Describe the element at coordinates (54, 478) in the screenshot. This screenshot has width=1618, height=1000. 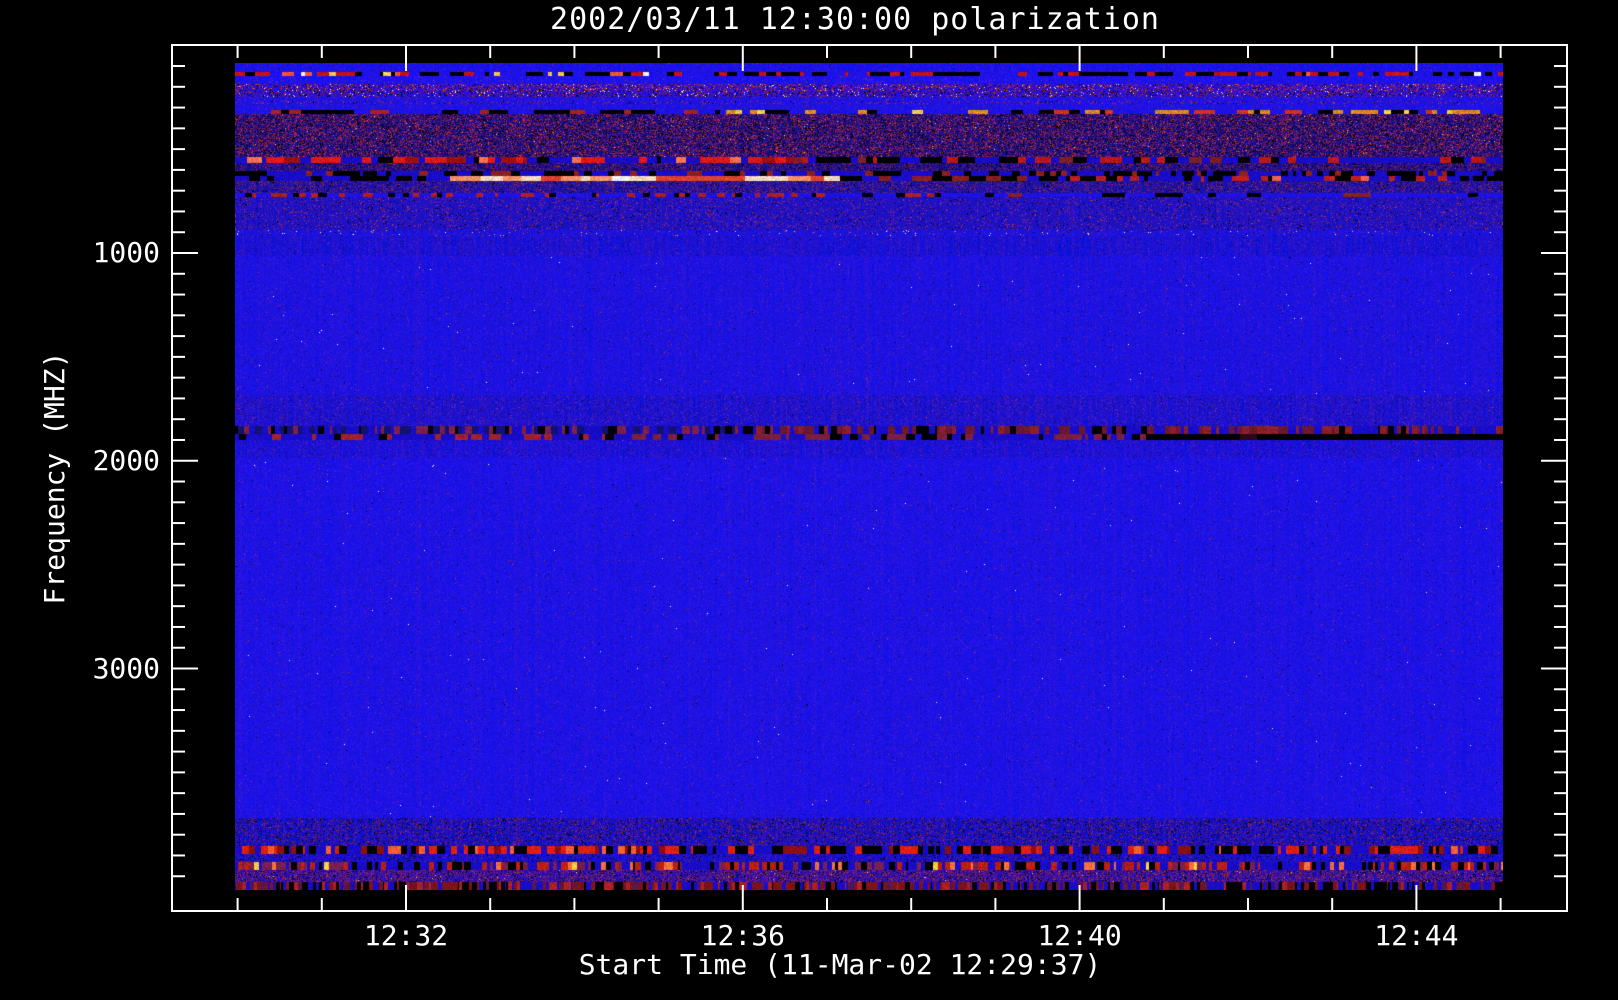
I see `y-axis-title: Frequency (MHZ)` at that location.